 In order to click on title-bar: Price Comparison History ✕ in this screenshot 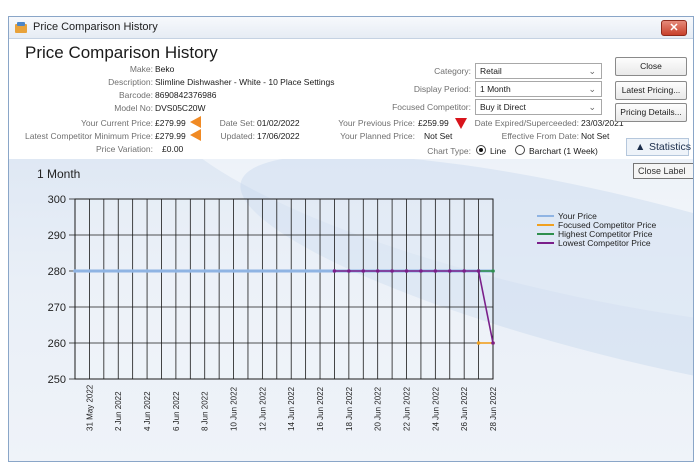, I will do `click(351, 28)`.